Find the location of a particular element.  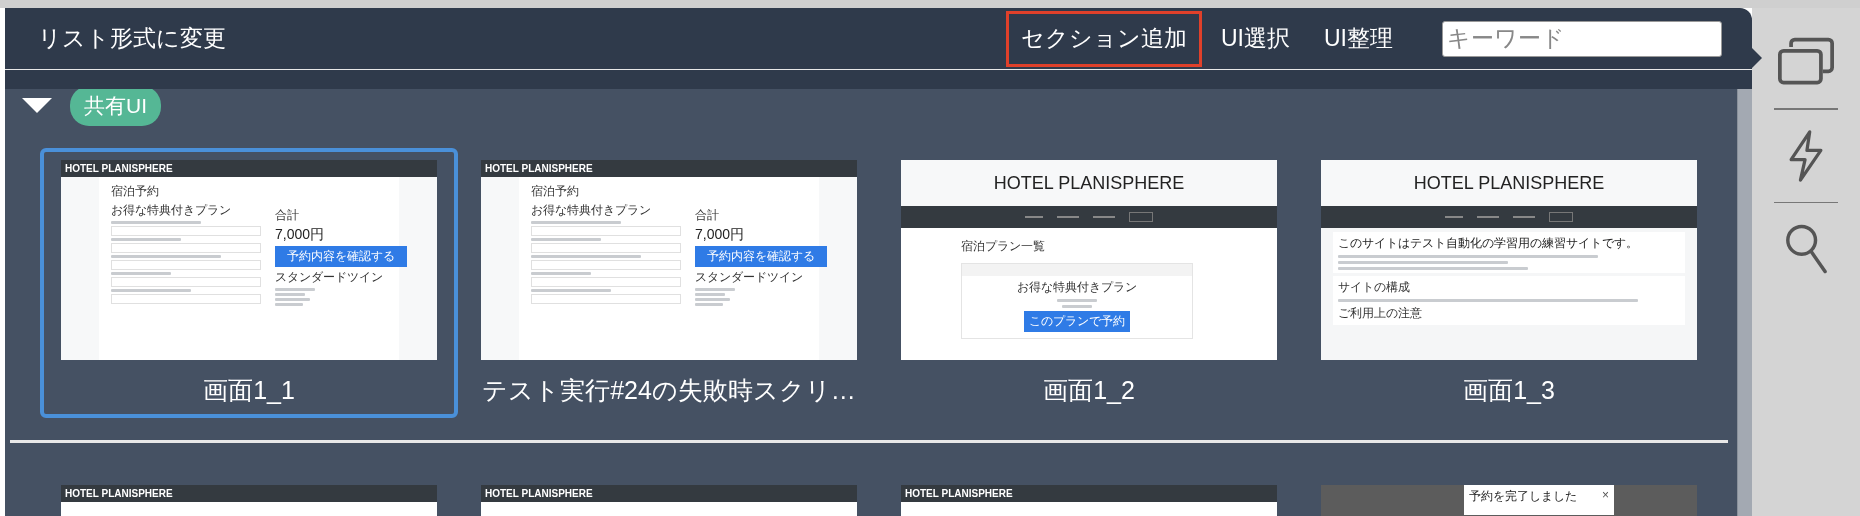

dialog-message: 予約を完了しました is located at coordinates (1523, 496).